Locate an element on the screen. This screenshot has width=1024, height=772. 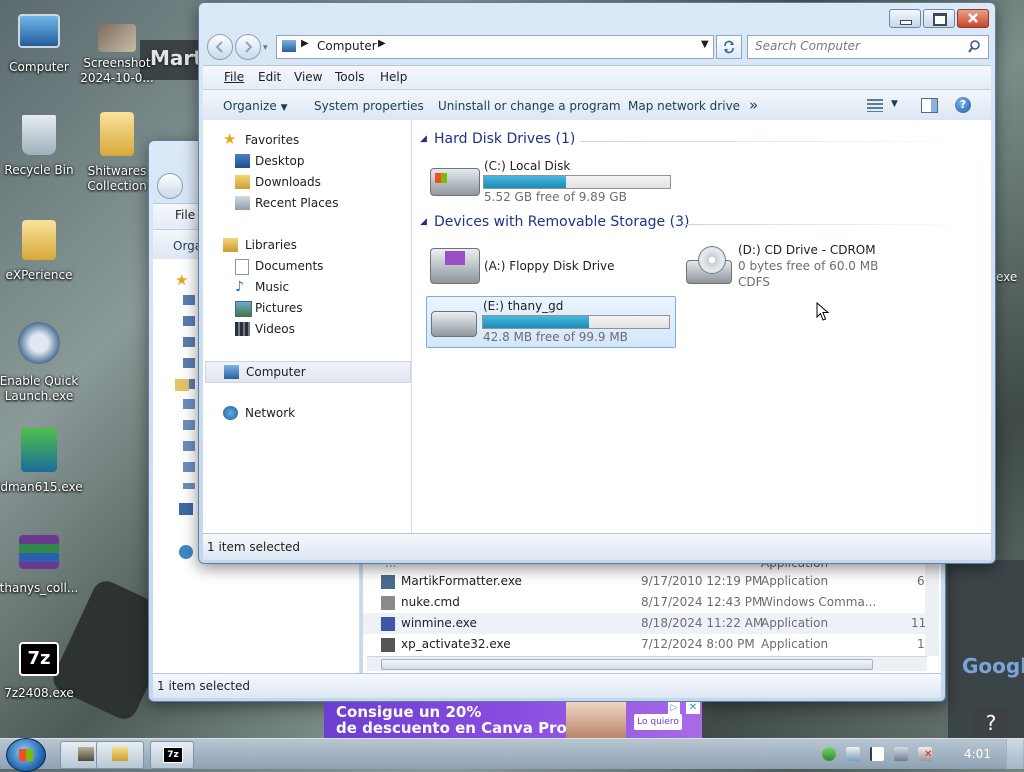
drive-e: (E:) thany_gd 42.8 MB free of 99.9 MB is located at coordinates (551, 322).